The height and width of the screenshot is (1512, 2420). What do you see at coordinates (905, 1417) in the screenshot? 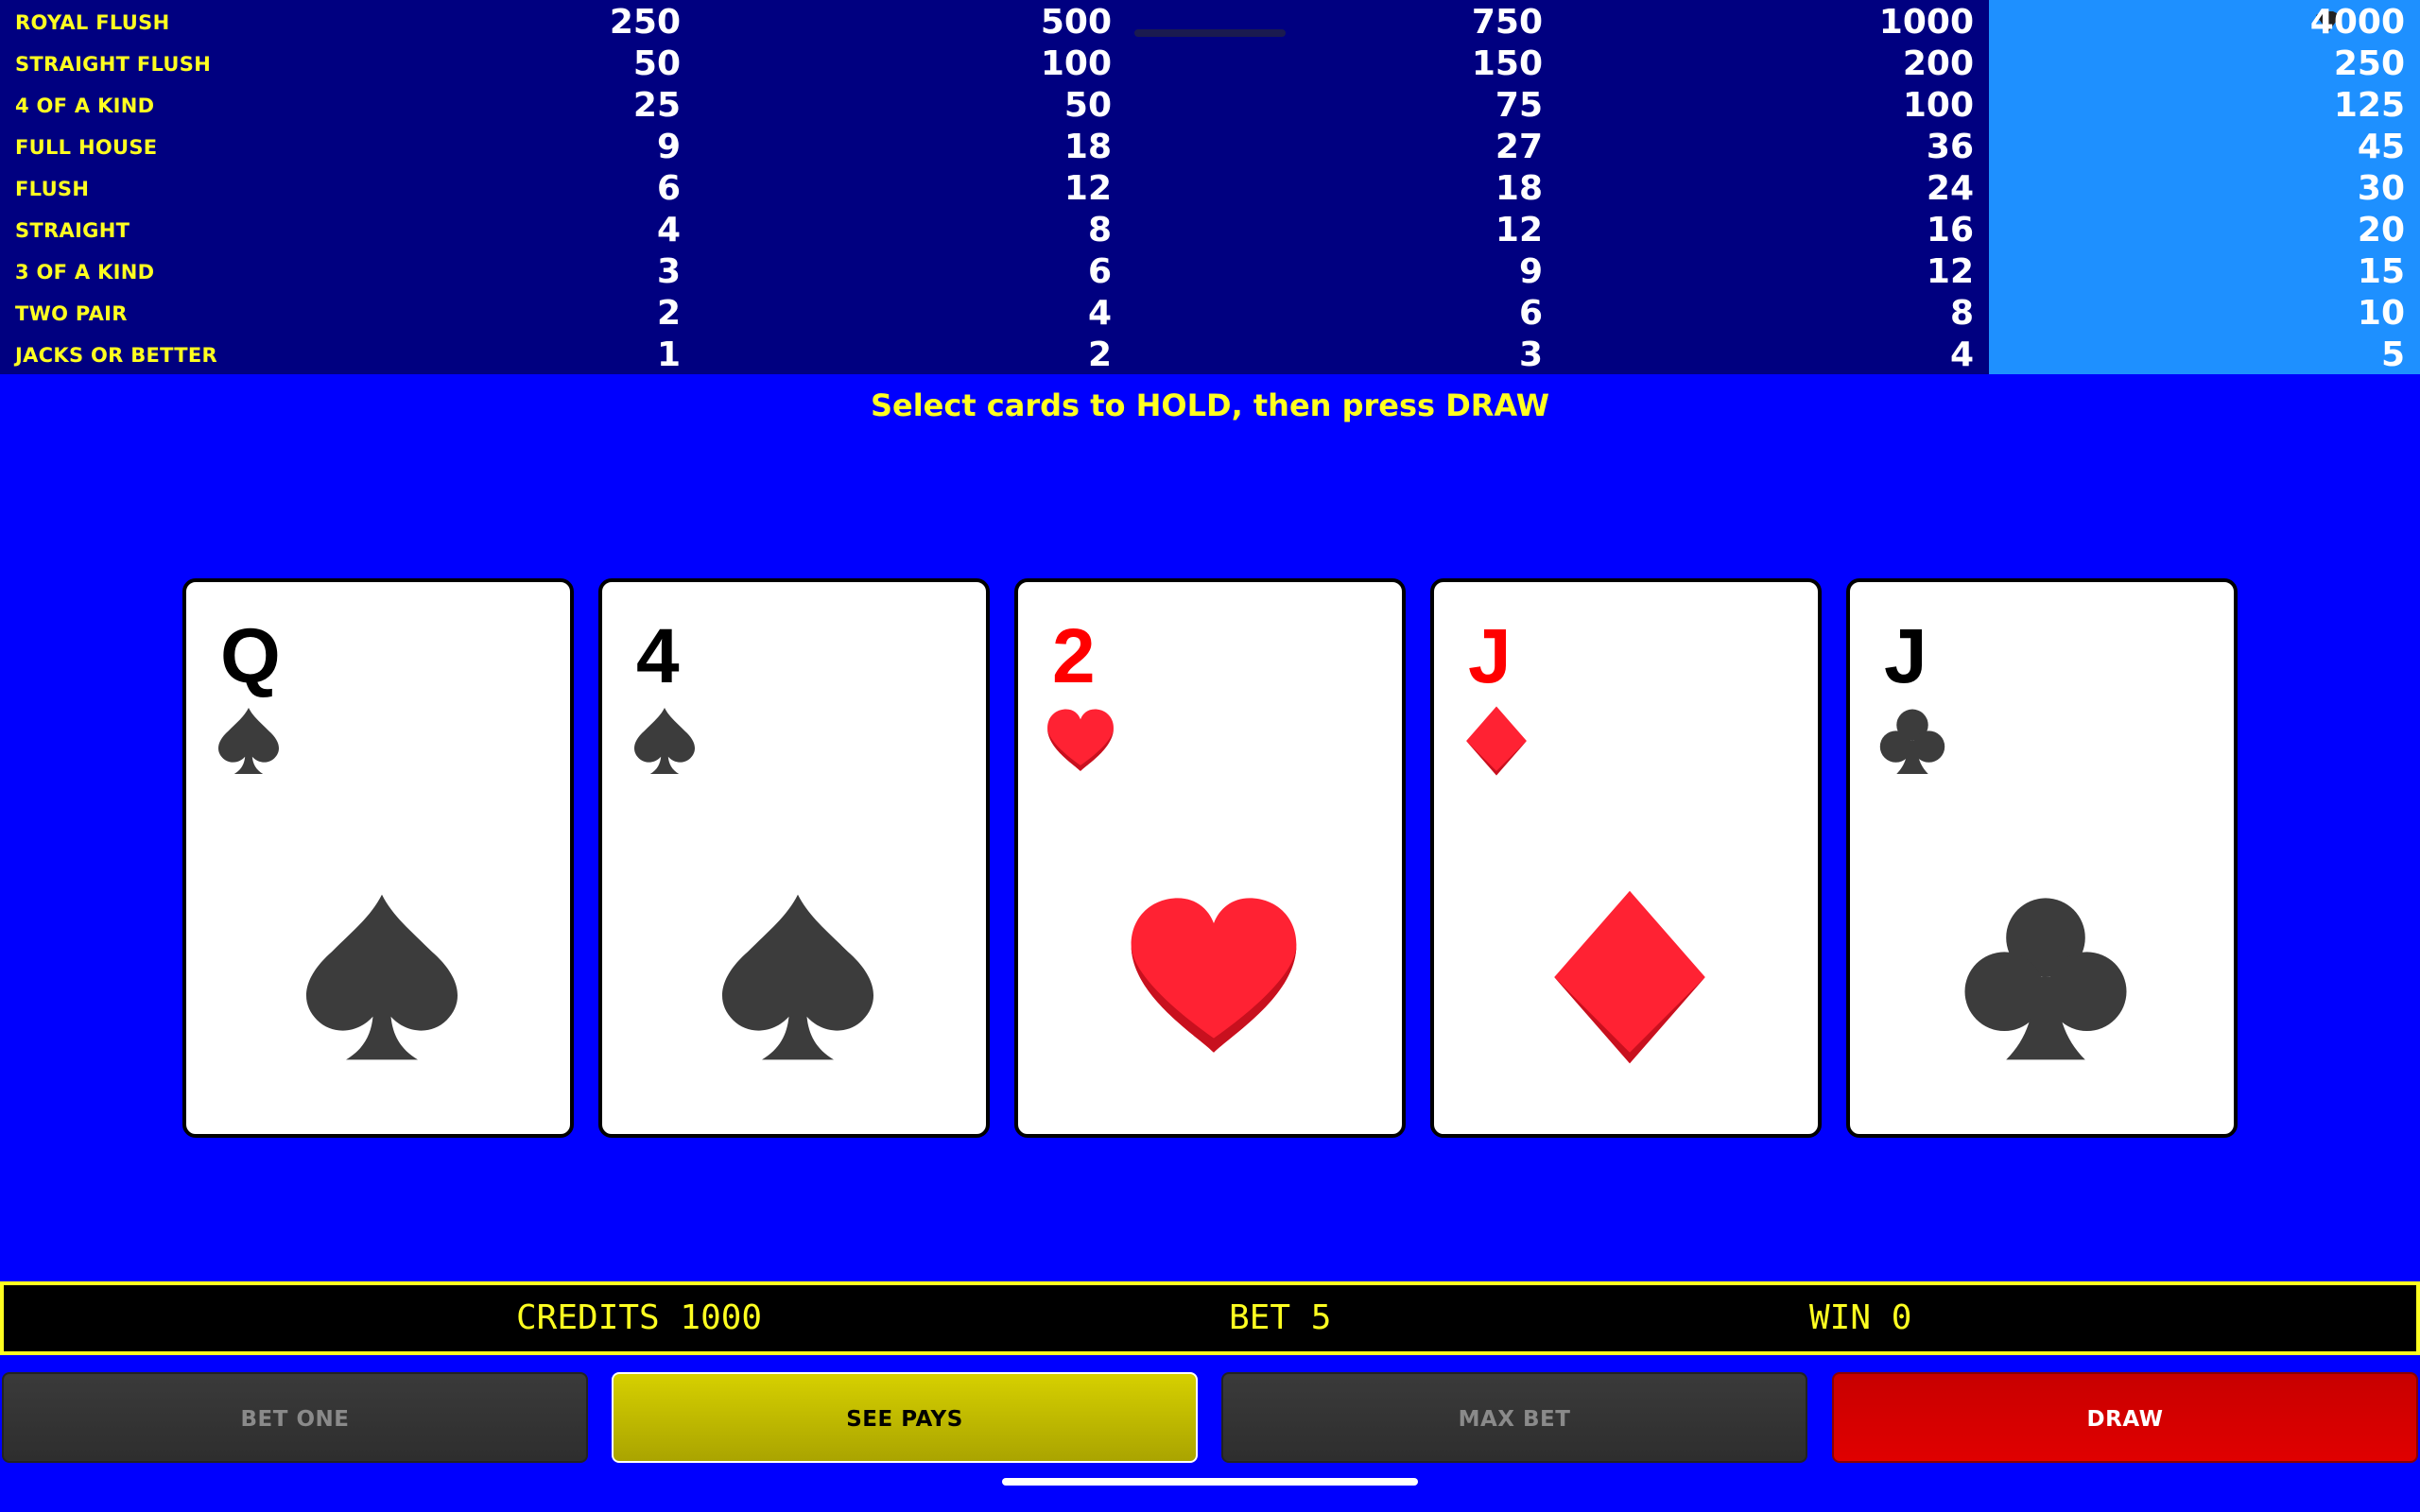
I see `see-pays-button: SEE PAYS` at bounding box center [905, 1417].